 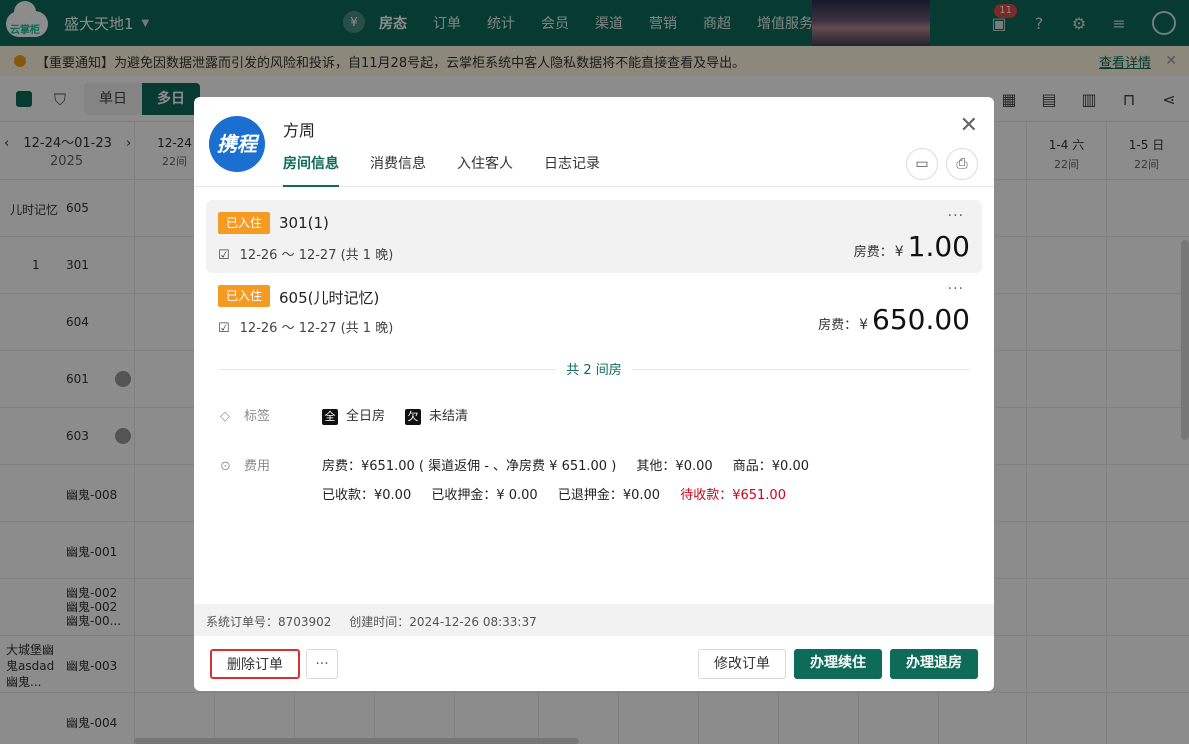 I want to click on room-name: 301(1), so click(x=304, y=223).